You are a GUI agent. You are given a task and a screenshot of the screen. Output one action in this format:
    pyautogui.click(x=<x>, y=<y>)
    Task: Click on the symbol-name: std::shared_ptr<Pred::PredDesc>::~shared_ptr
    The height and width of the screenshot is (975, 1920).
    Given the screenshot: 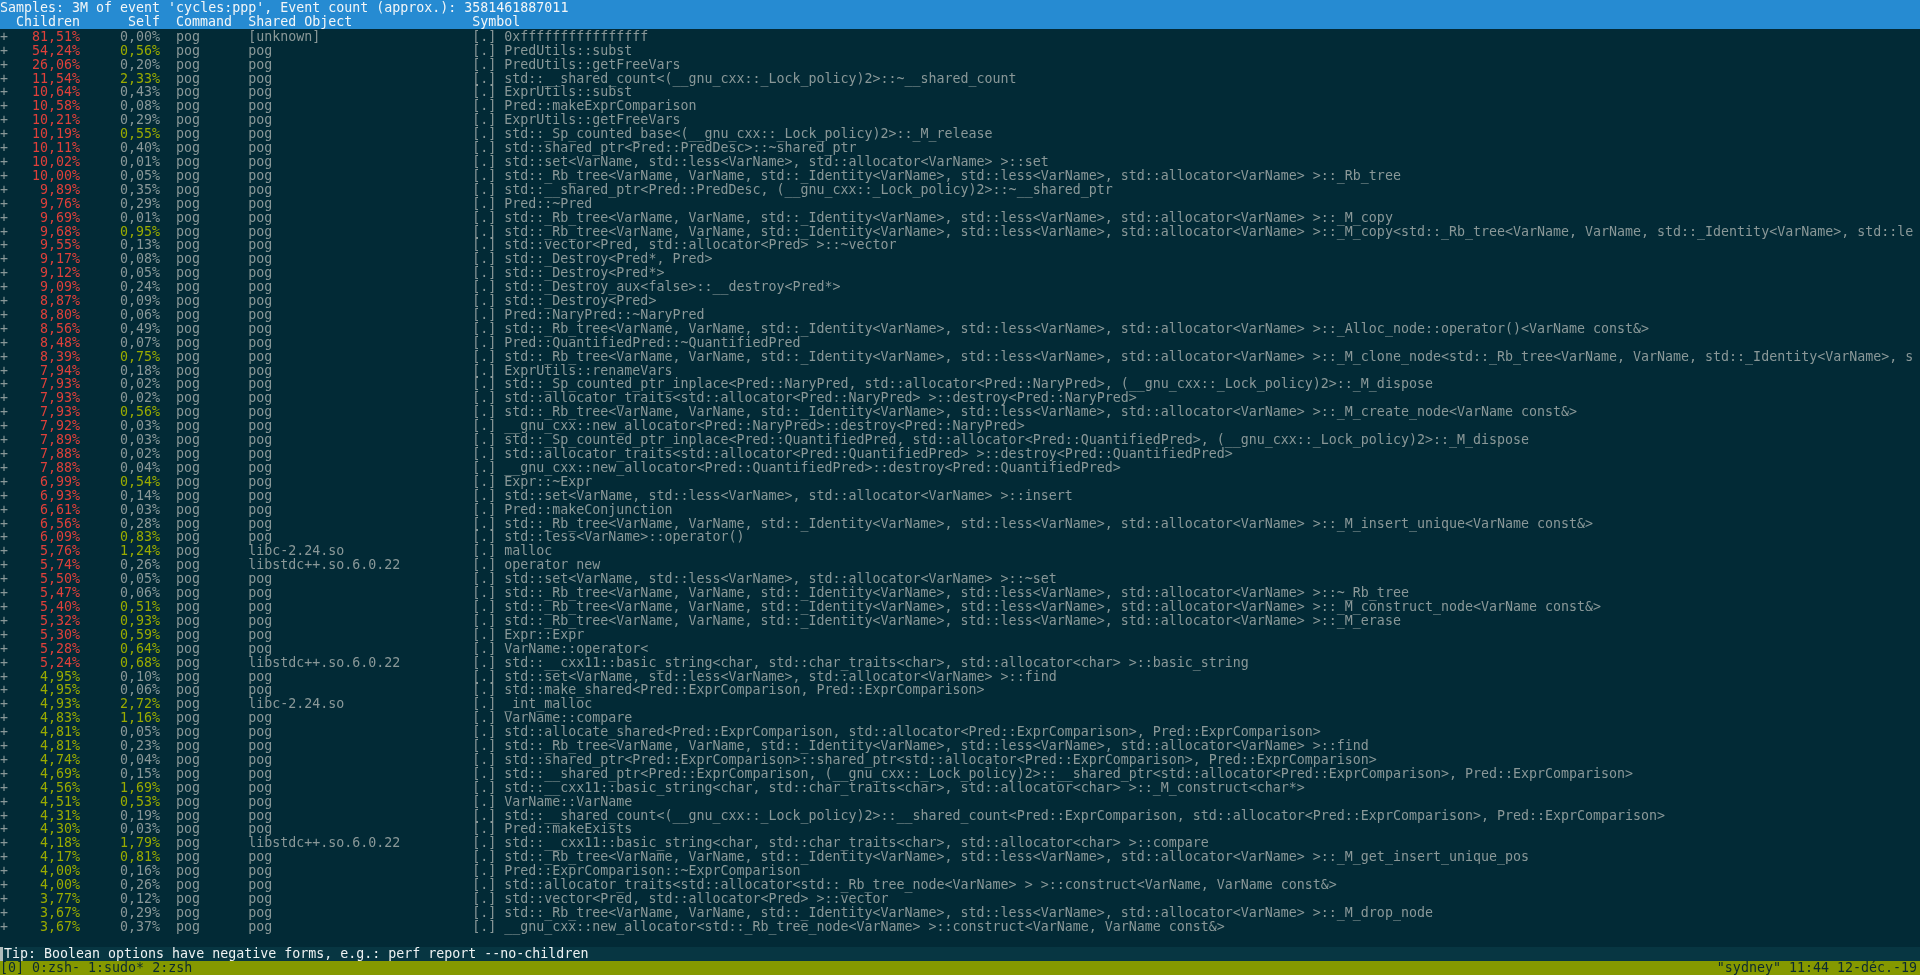 What is the action you would take?
    pyautogui.click(x=680, y=148)
    